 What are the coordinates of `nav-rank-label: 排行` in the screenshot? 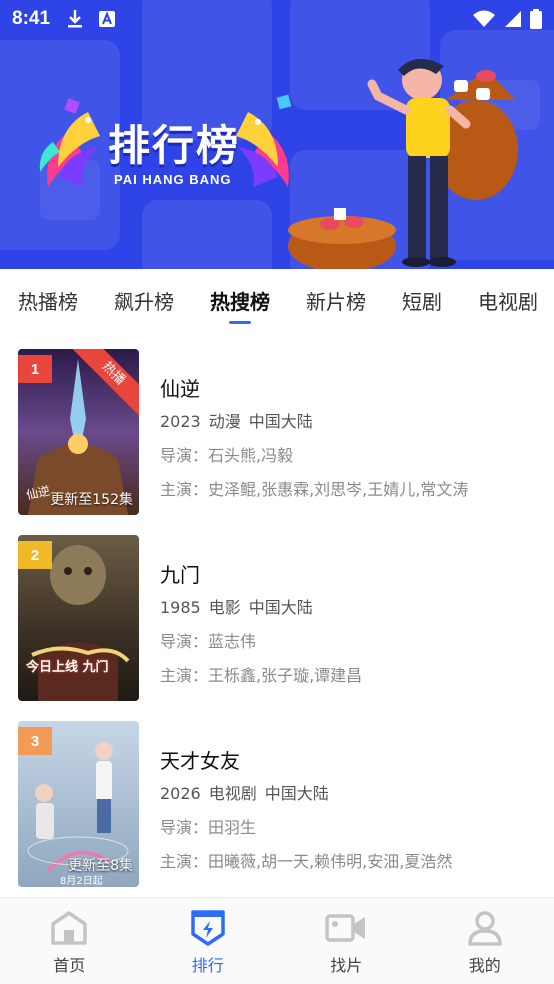 It's located at (207, 965).